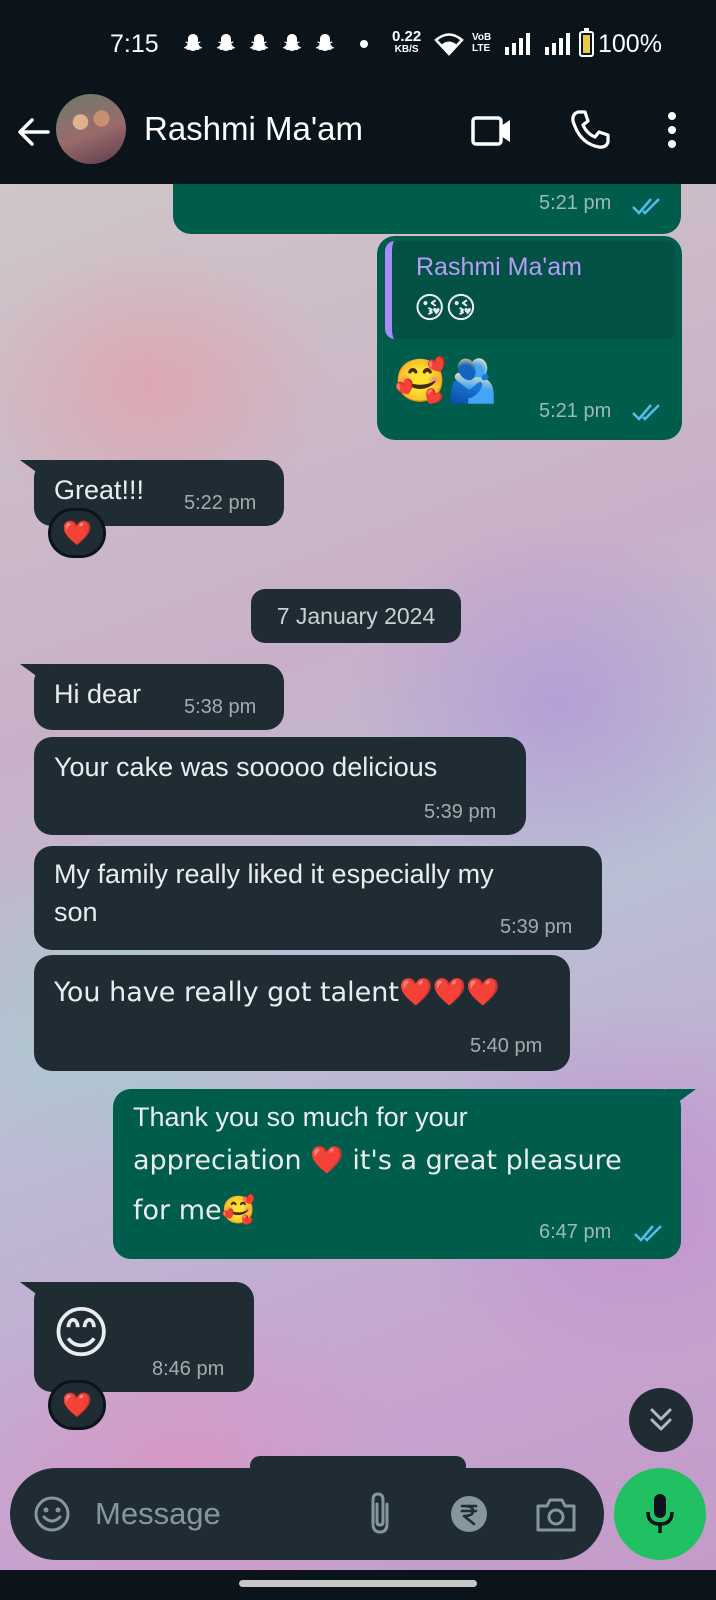 This screenshot has width=716, height=1600. I want to click on scroll-to-bottom-button, so click(661, 1420).